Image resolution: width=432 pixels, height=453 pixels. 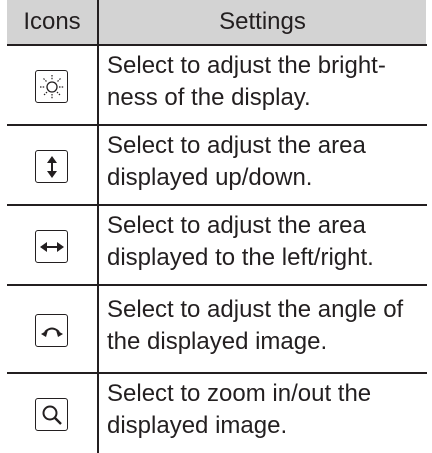 I want to click on divider, so click(x=217, y=285).